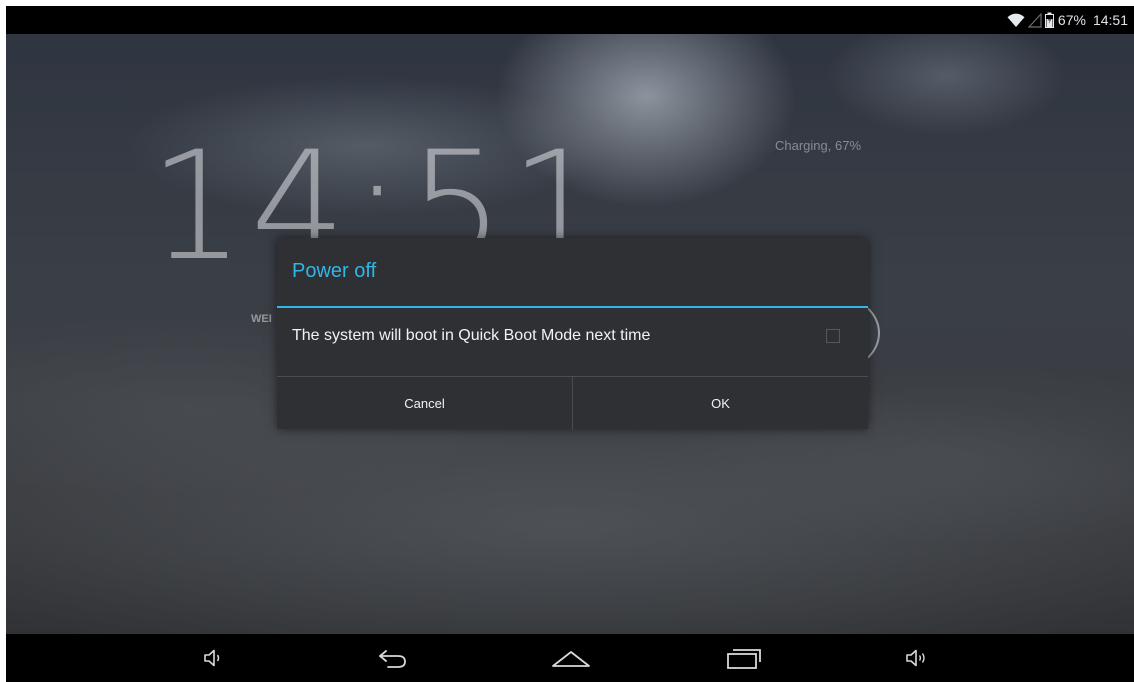 The height and width of the screenshot is (682, 1134). Describe the element at coordinates (572, 307) in the screenshot. I see `dialog-title-divider` at that location.